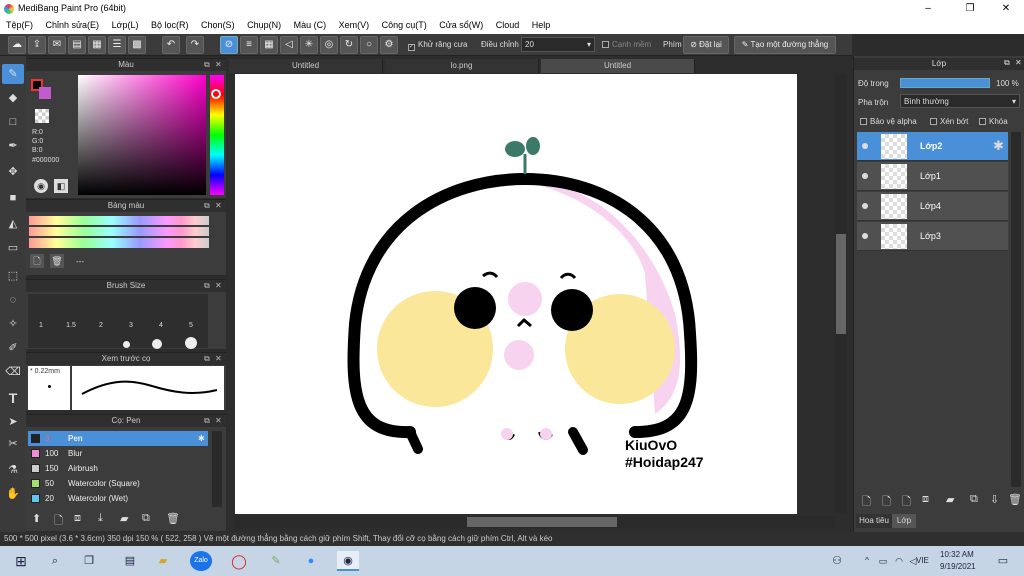  I want to click on undo-icon: ↶, so click(171, 45).